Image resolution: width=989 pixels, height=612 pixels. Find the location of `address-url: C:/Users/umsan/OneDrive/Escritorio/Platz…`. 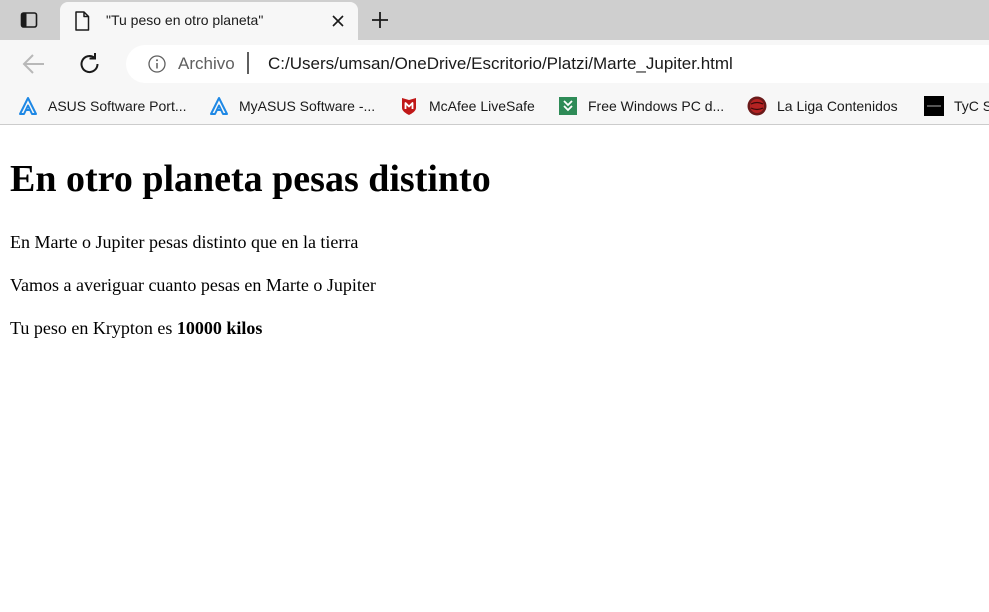

address-url: C:/Users/umsan/OneDrive/Escritorio/Platz… is located at coordinates (500, 64).